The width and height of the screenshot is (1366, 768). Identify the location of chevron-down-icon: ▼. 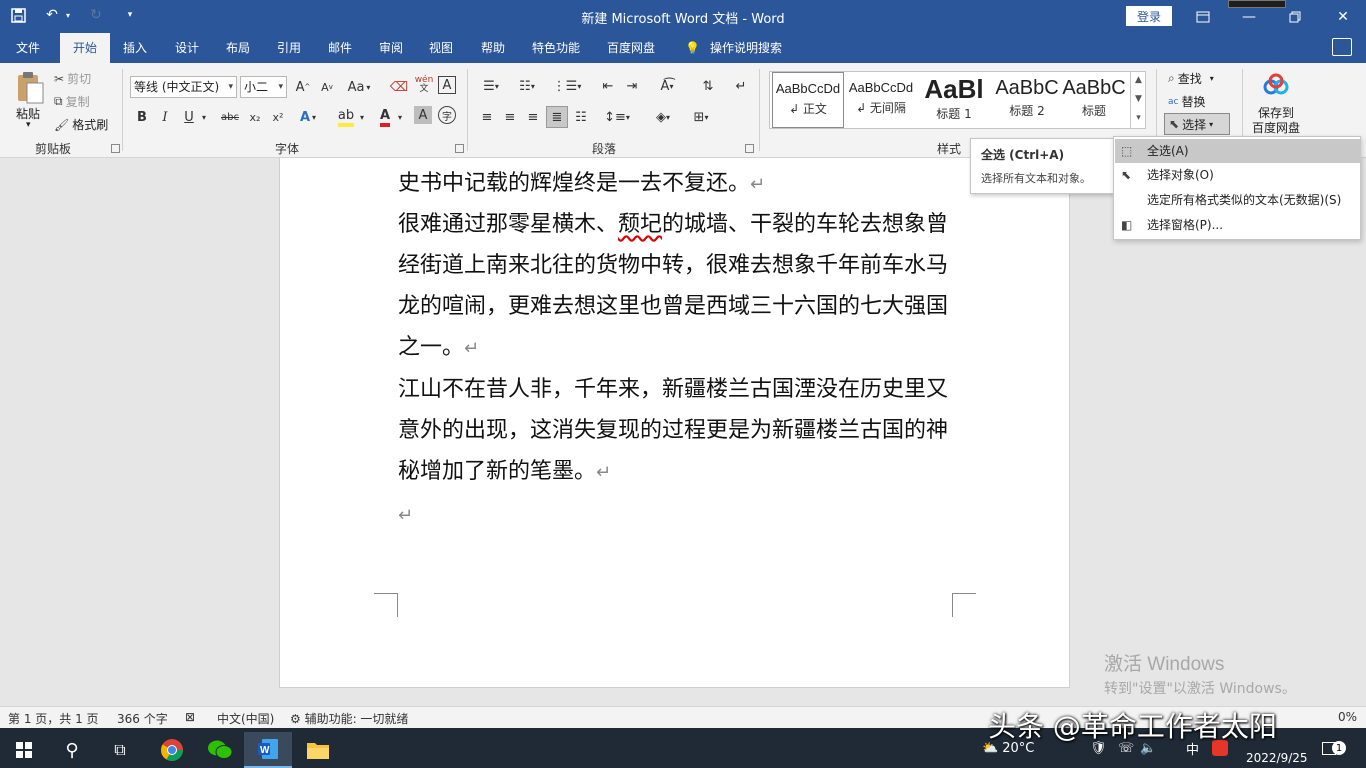
(1138, 99).